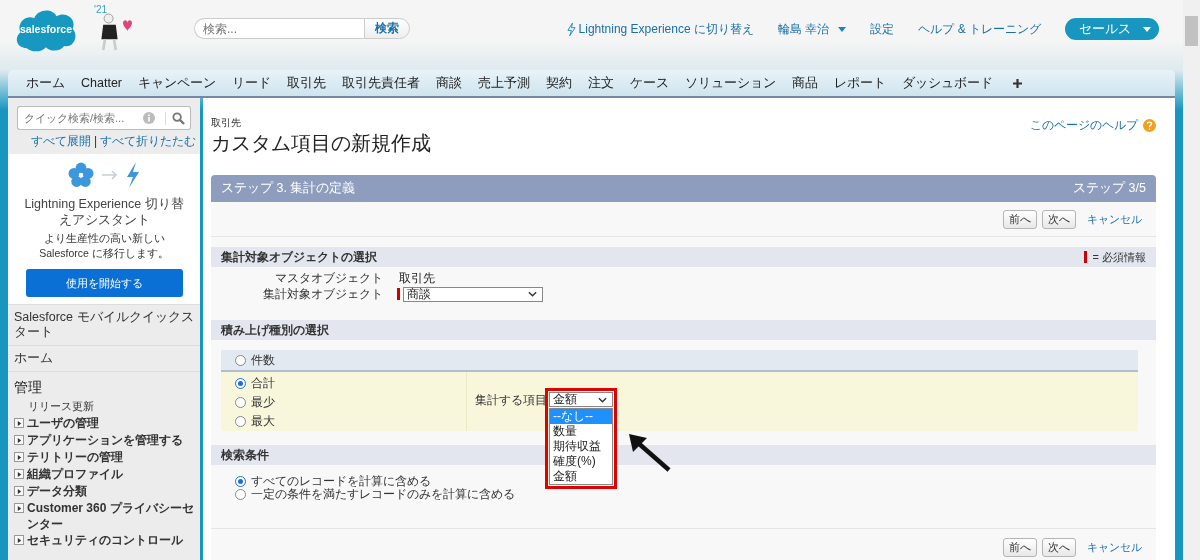 This screenshot has height=560, width=1200. I want to click on nav-tab: 取引先責任者, so click(381, 83).